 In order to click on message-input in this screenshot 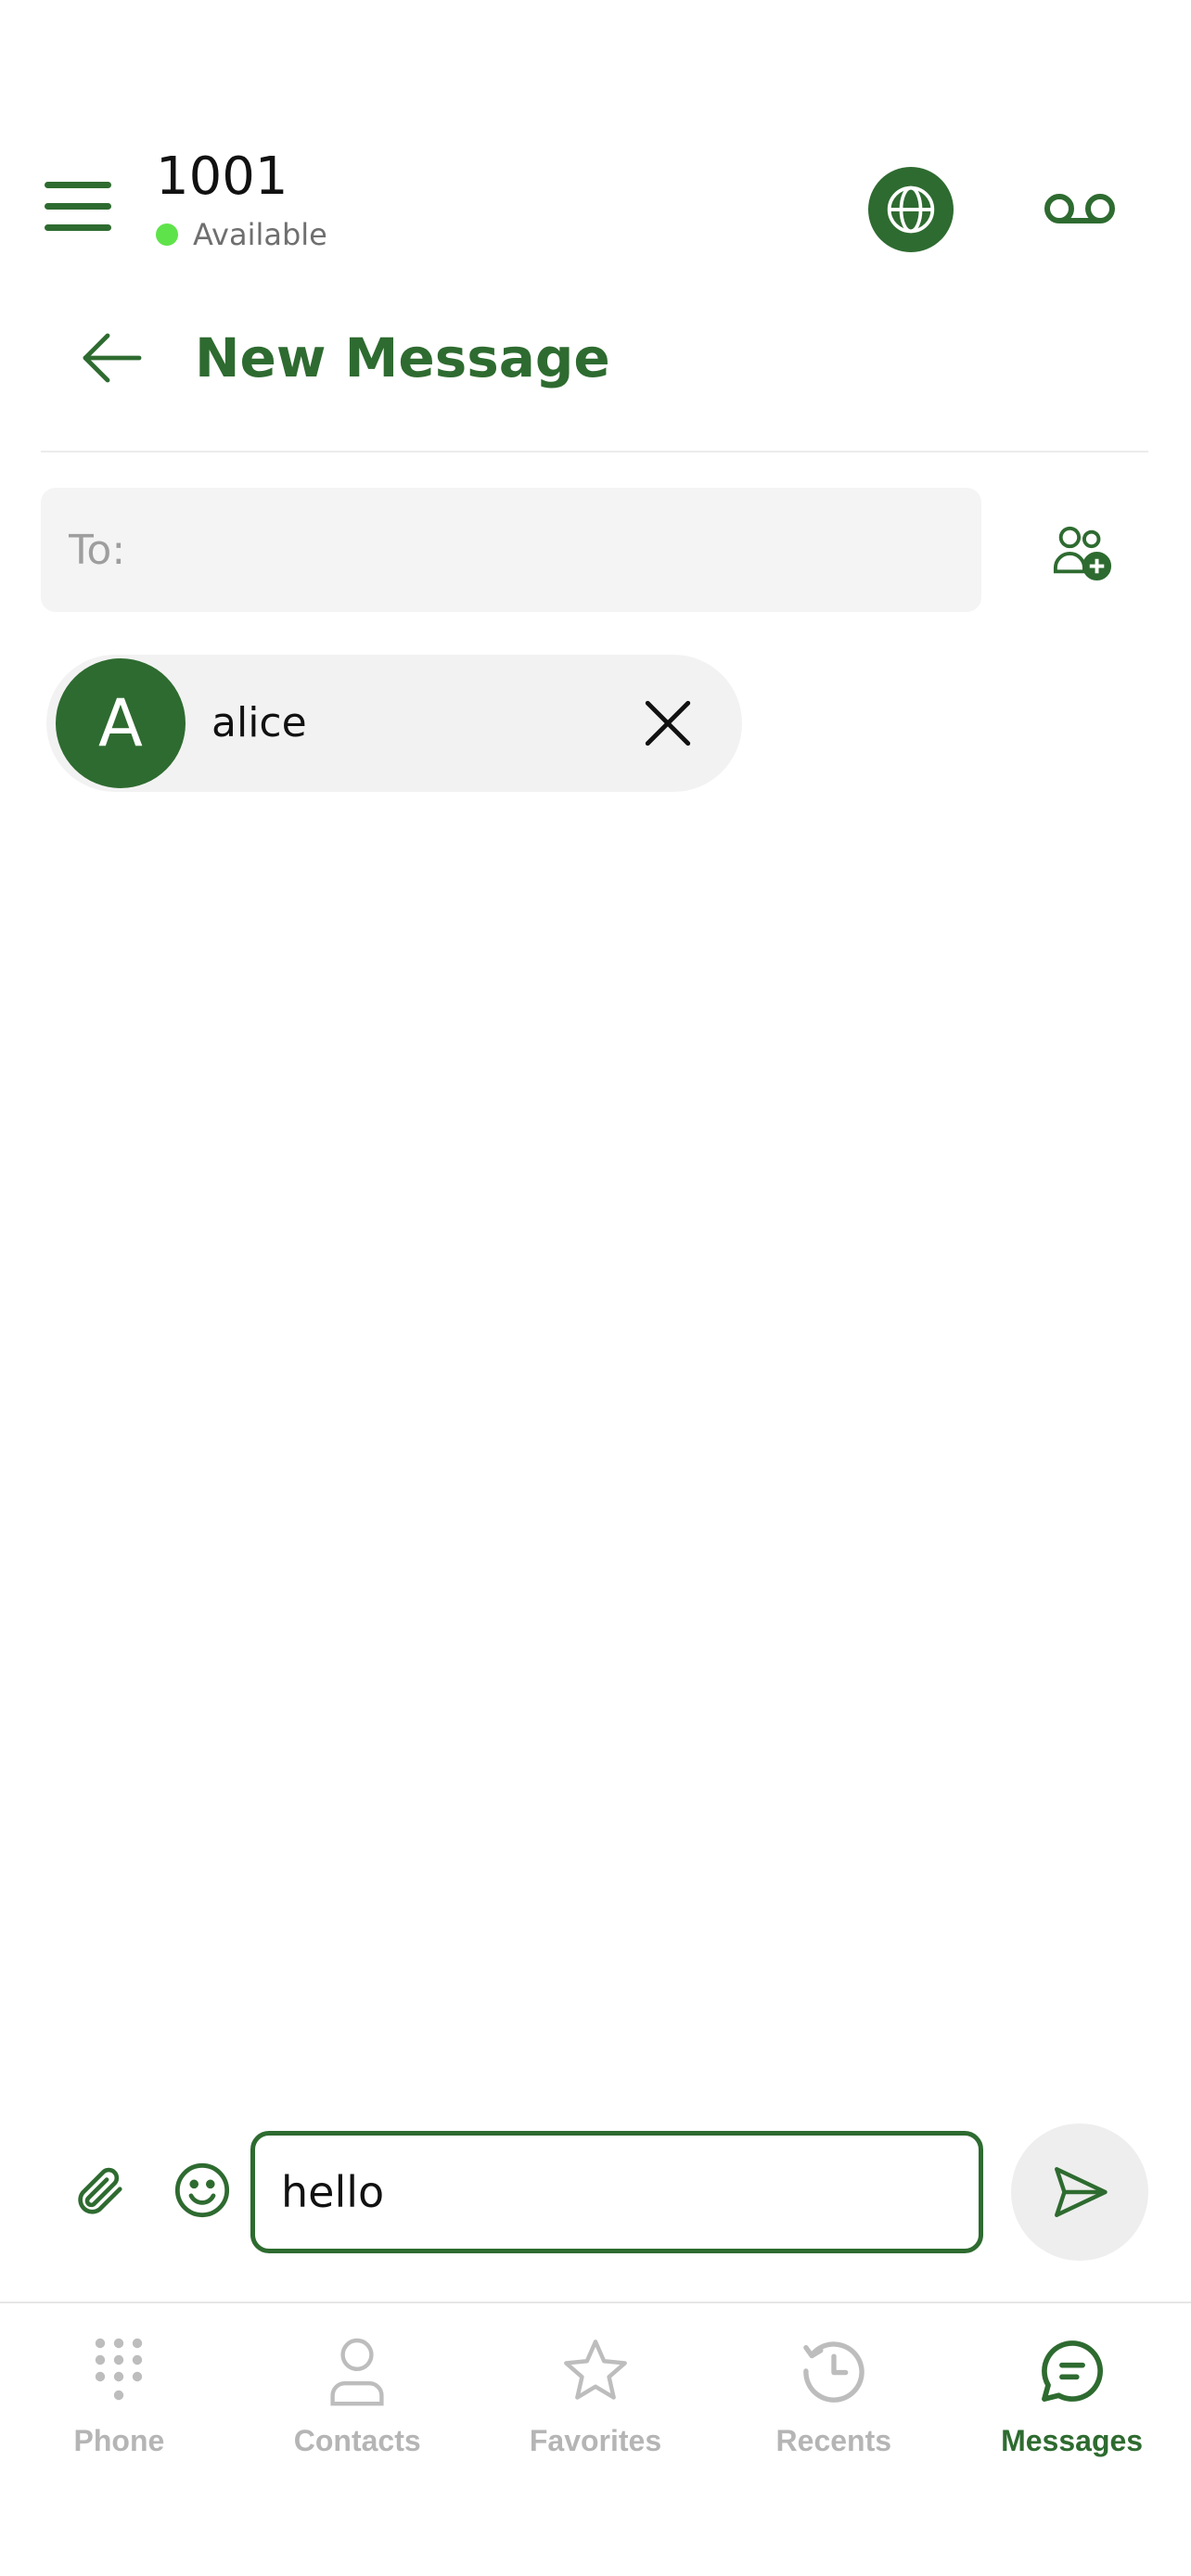, I will do `click(630, 2192)`.